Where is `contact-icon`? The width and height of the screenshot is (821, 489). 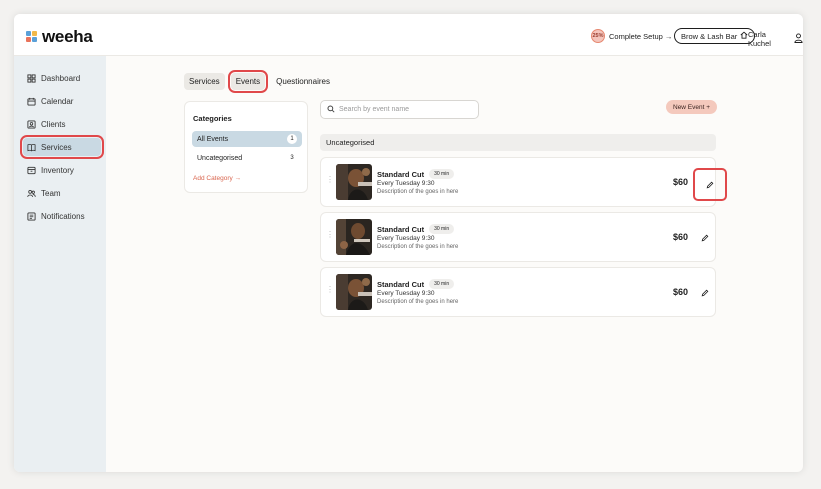 contact-icon is located at coordinates (31, 124).